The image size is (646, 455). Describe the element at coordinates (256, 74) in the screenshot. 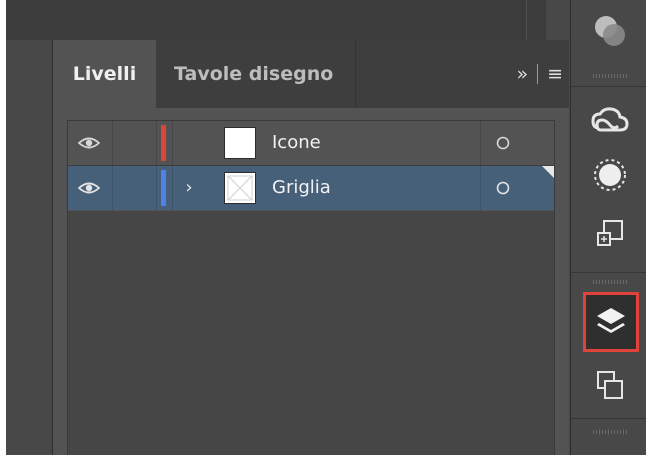

I see `tab-tavole-disegno: Tavole disegno` at that location.